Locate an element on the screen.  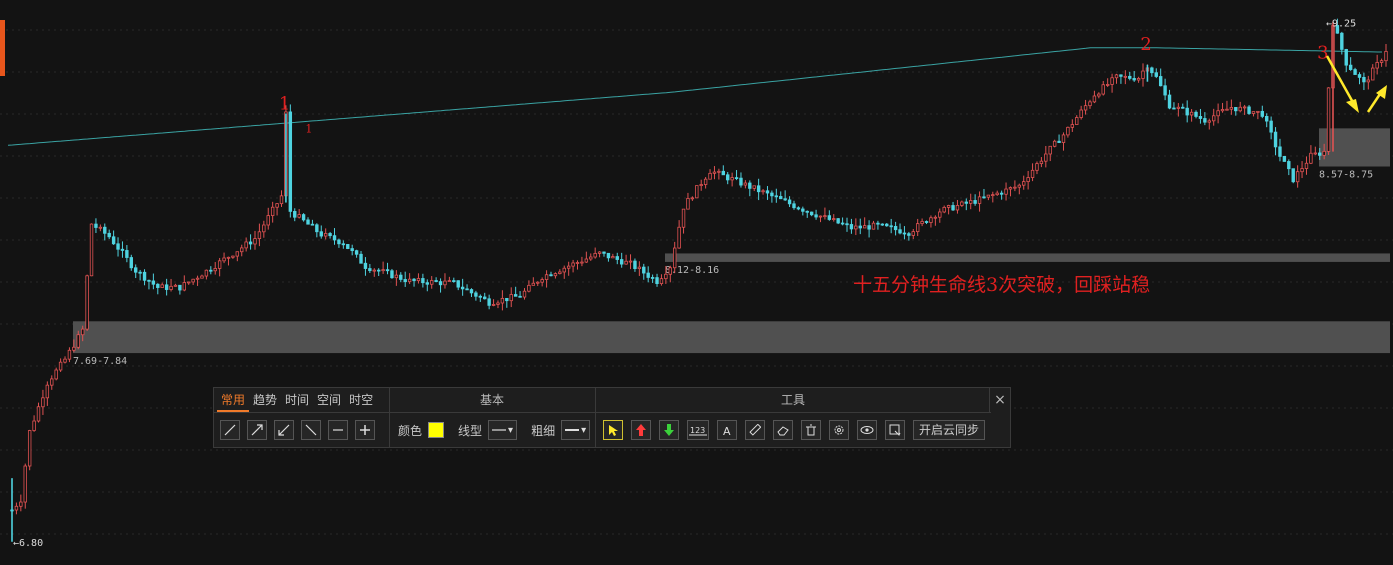
gear-icon is located at coordinates (839, 430).